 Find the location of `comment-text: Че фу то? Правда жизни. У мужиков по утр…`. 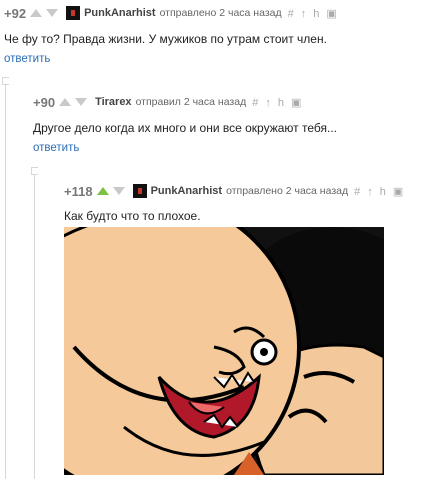

comment-text: Че фу то? Правда жизни. У мужиков по утр… is located at coordinates (165, 39).